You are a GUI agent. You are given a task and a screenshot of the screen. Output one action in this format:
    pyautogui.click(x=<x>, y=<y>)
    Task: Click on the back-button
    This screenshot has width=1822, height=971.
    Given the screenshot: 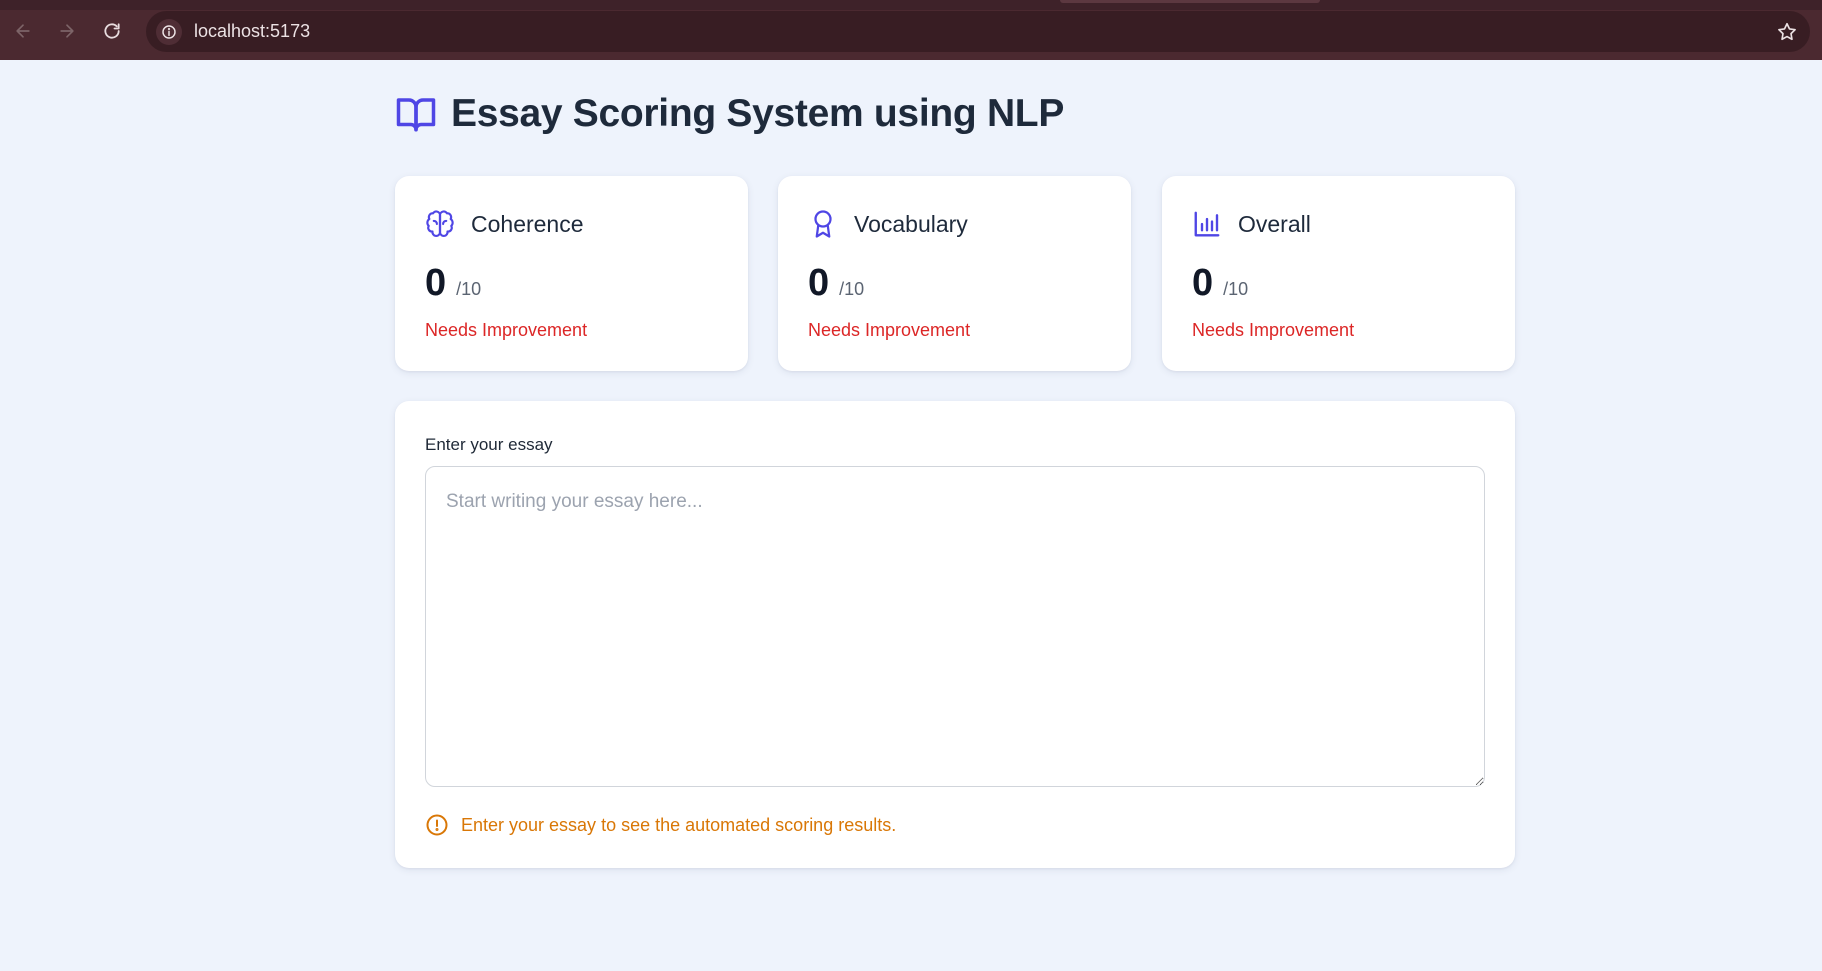 What is the action you would take?
    pyautogui.click(x=23, y=31)
    